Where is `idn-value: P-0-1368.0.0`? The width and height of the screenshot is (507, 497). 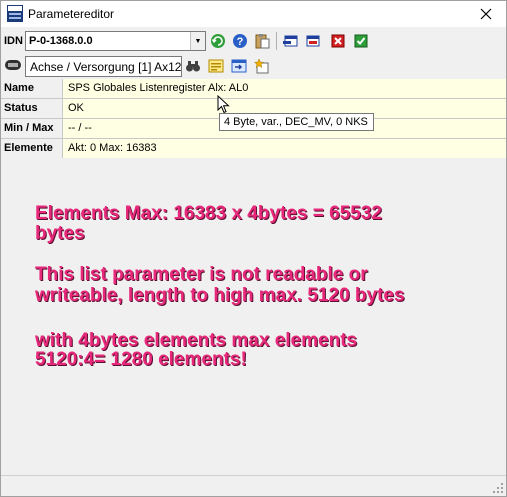
idn-value: P-0-1368.0.0 is located at coordinates (61, 41).